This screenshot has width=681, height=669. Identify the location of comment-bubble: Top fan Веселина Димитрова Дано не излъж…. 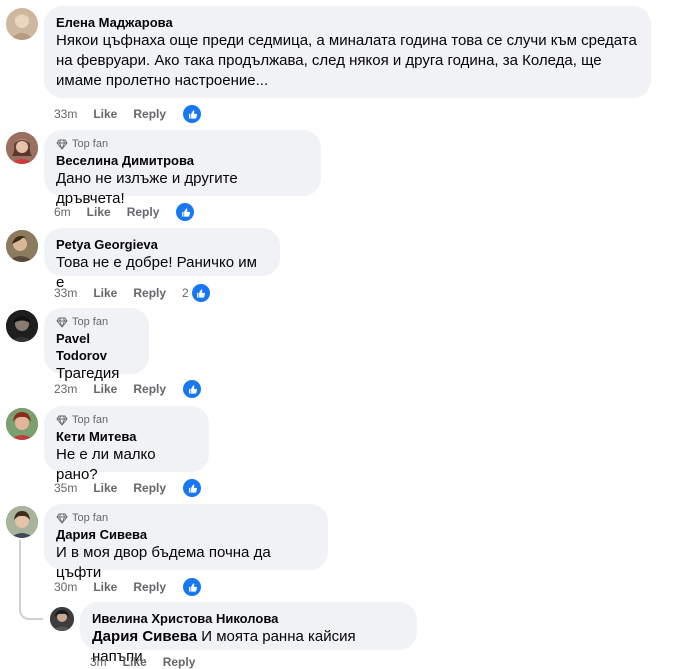
(182, 168).